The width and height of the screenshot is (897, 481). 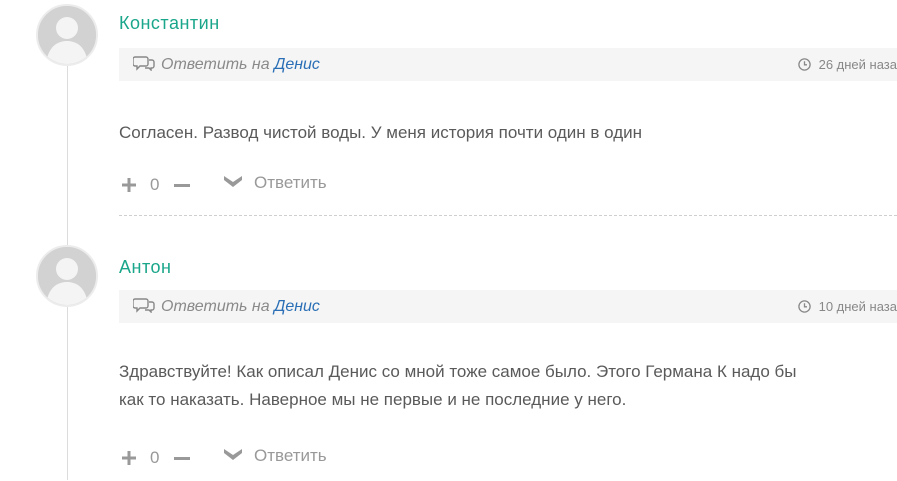 I want to click on comment-date: 26 дней наза, so click(x=847, y=64).